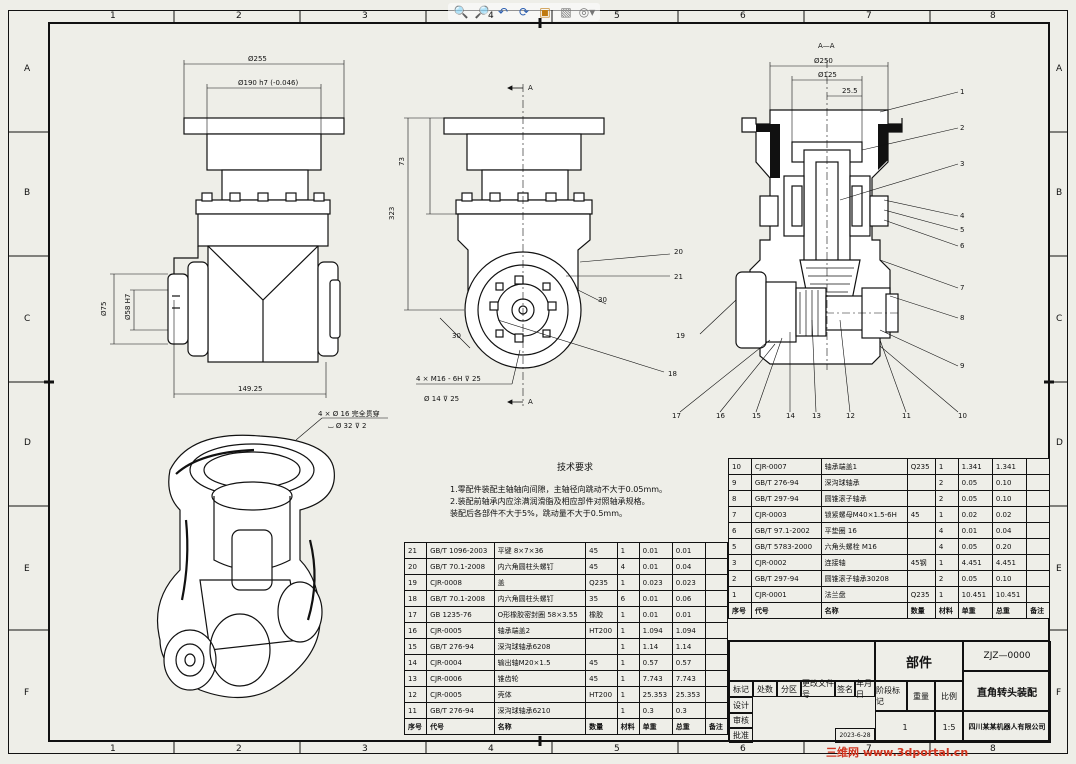  I want to click on bom-cell: 3, so click(740, 562).